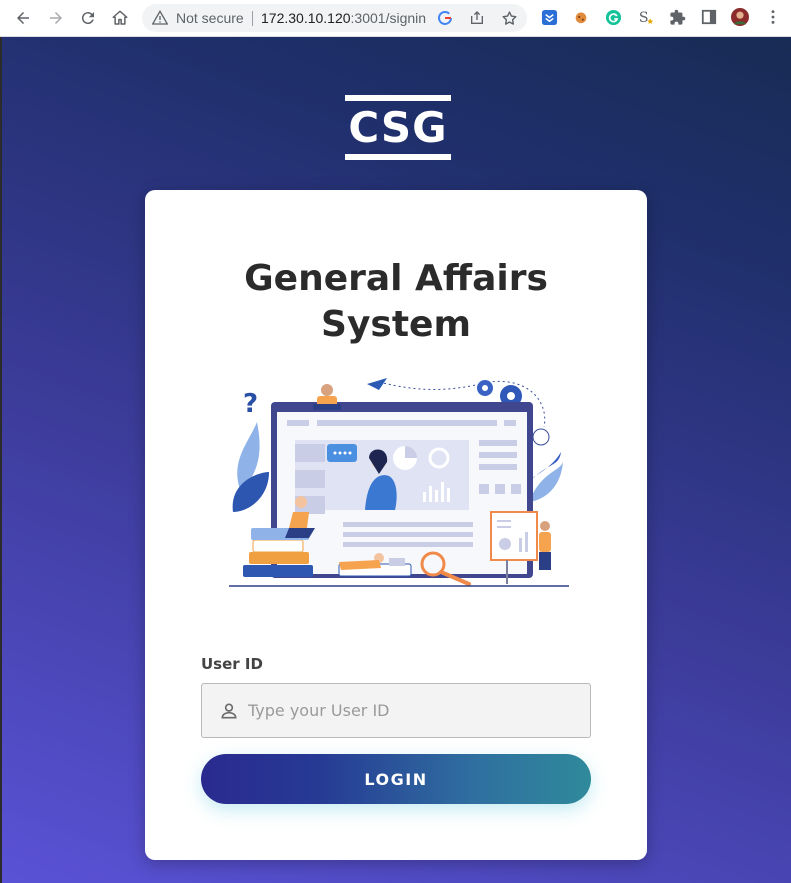 Image resolution: width=791 pixels, height=883 pixels. Describe the element at coordinates (740, 17) in the screenshot. I see `profile-avatar` at that location.